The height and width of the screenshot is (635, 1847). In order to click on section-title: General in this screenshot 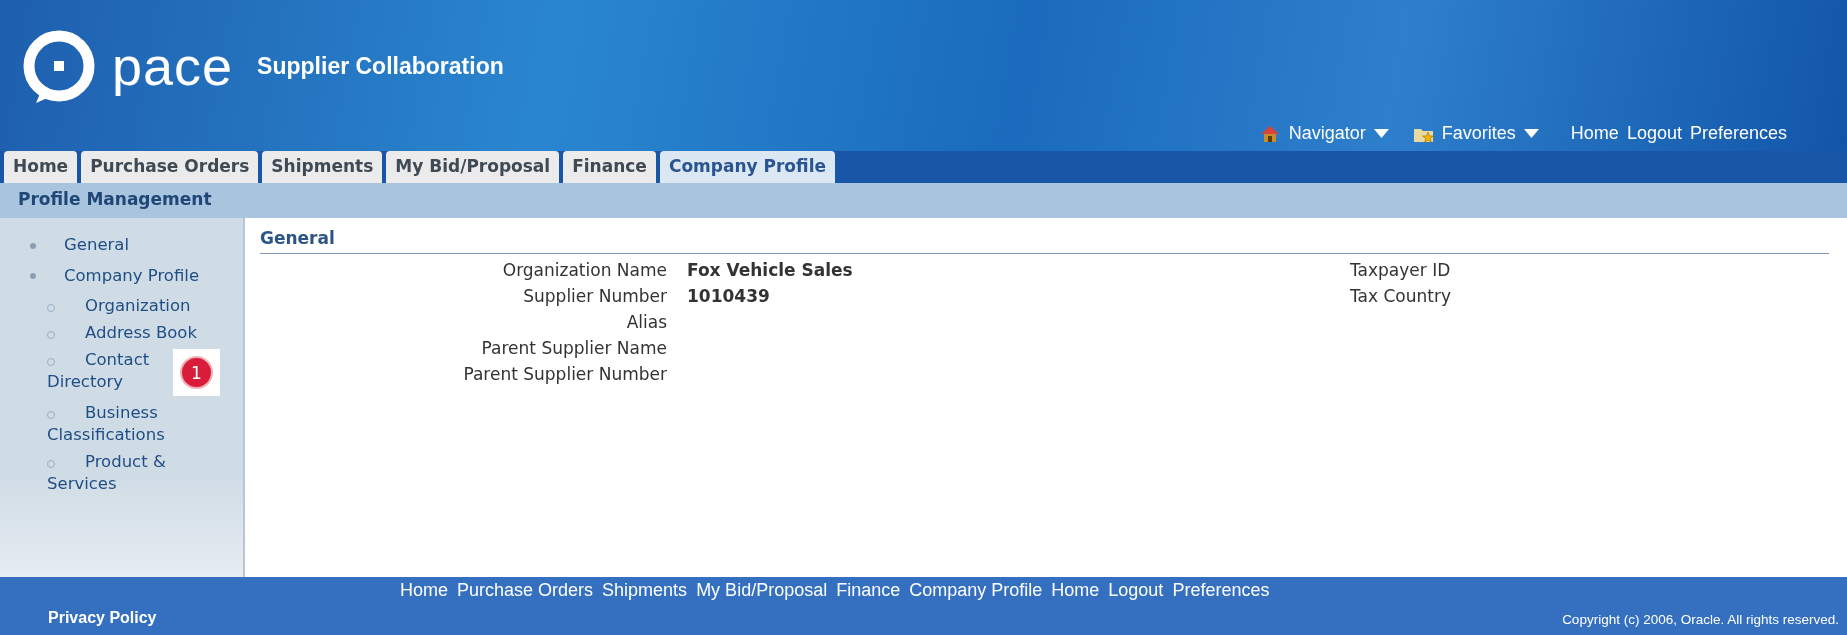, I will do `click(1044, 240)`.